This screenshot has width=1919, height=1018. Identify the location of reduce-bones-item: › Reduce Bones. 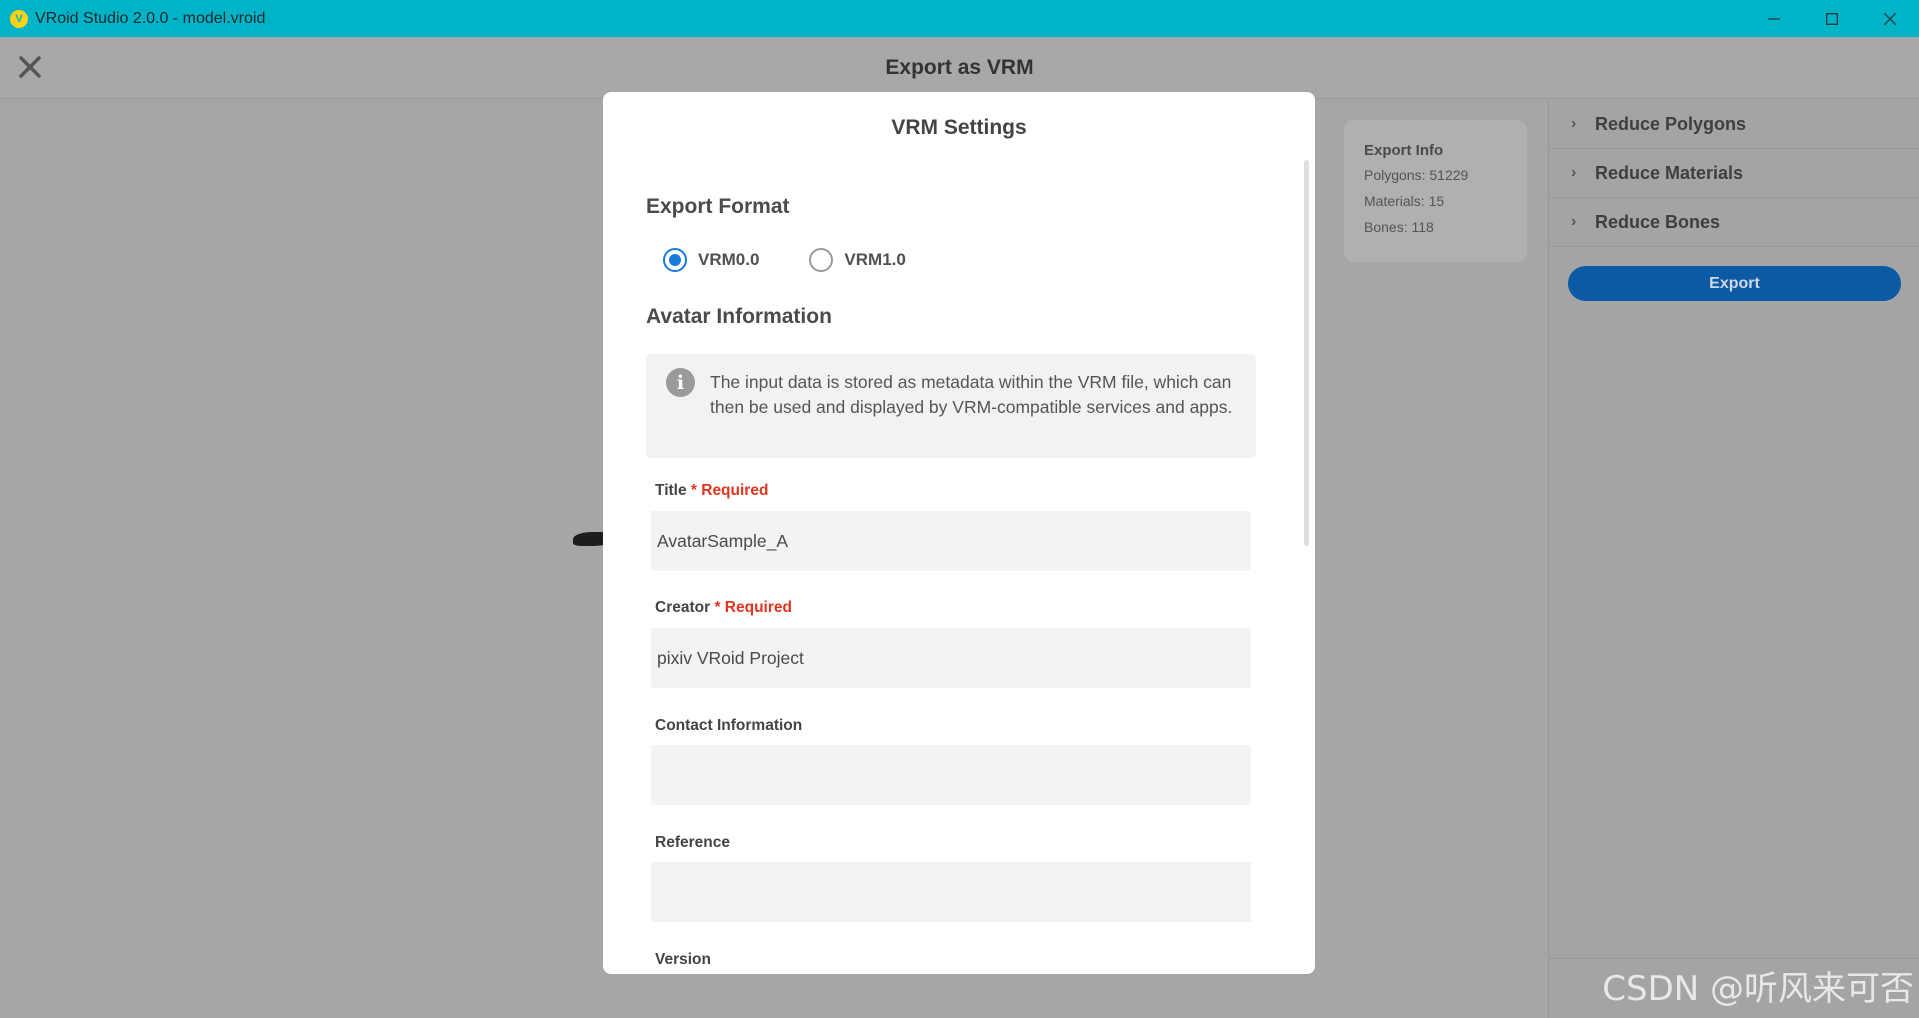
(1734, 222).